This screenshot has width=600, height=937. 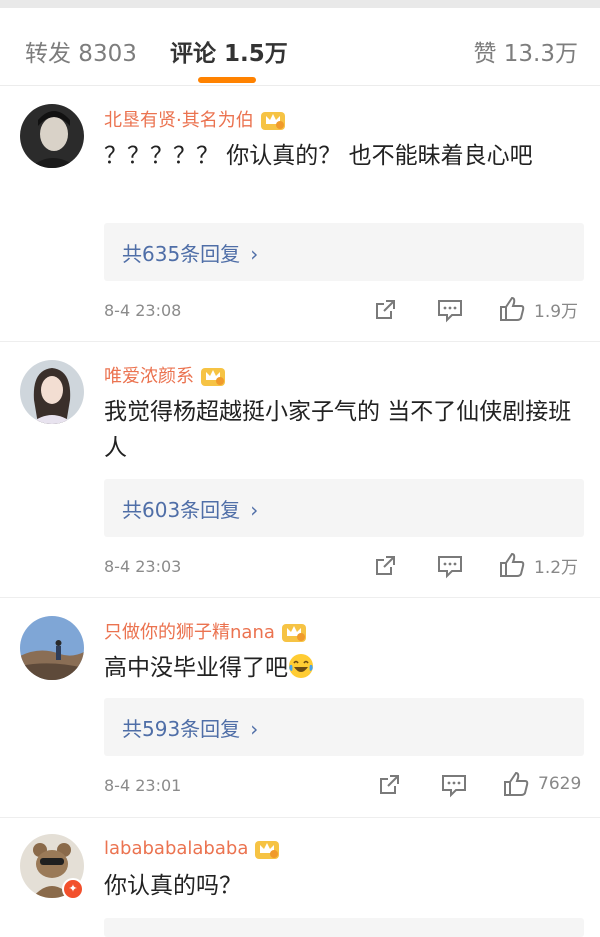 I want to click on like-button: 7629, so click(x=541, y=784).